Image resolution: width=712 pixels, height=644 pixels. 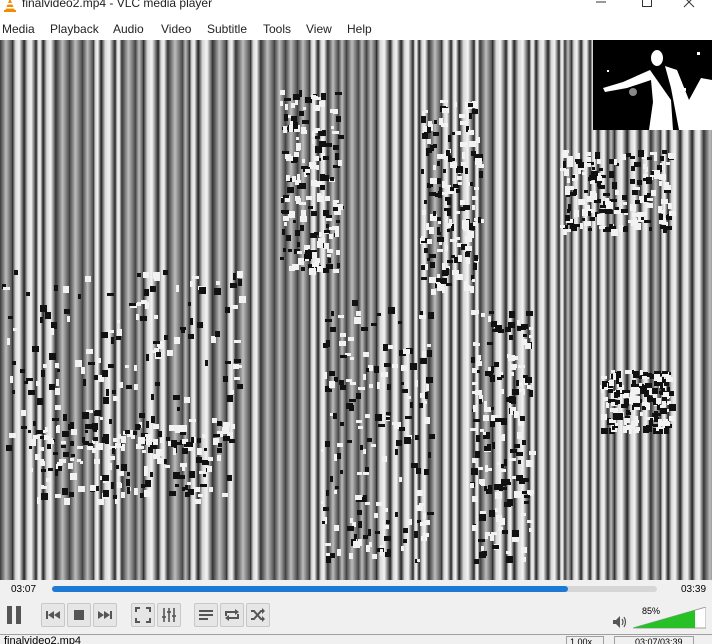 I want to click on minimize-icon, so click(x=601, y=2).